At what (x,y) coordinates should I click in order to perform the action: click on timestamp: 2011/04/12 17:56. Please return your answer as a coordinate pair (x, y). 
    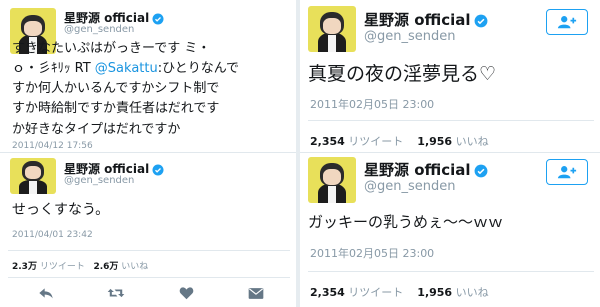
    Looking at the image, I should click on (52, 146).